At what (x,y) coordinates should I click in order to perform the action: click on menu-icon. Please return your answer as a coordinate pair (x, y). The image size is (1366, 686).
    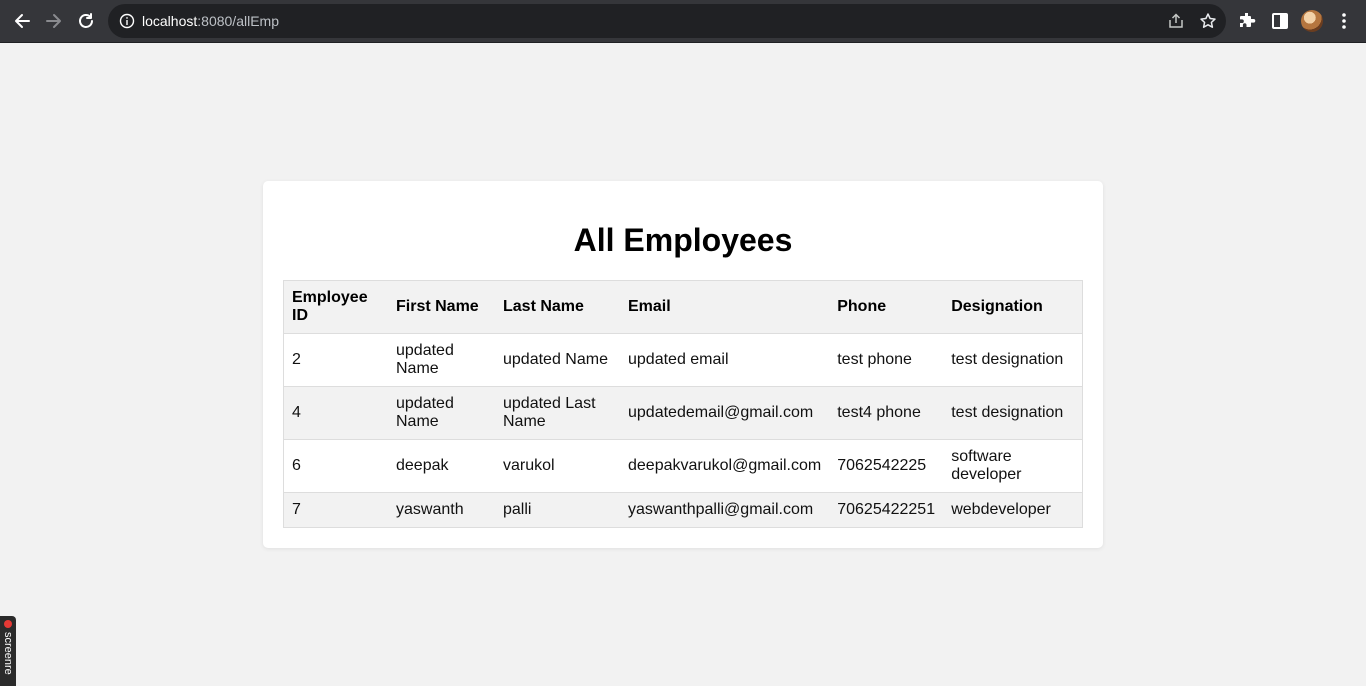
    Looking at the image, I should click on (1344, 21).